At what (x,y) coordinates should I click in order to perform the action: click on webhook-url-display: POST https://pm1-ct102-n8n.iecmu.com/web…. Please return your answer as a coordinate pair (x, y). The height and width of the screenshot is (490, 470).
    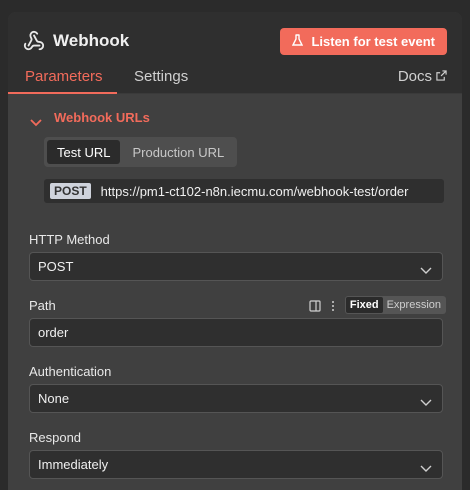
    Looking at the image, I should click on (244, 191).